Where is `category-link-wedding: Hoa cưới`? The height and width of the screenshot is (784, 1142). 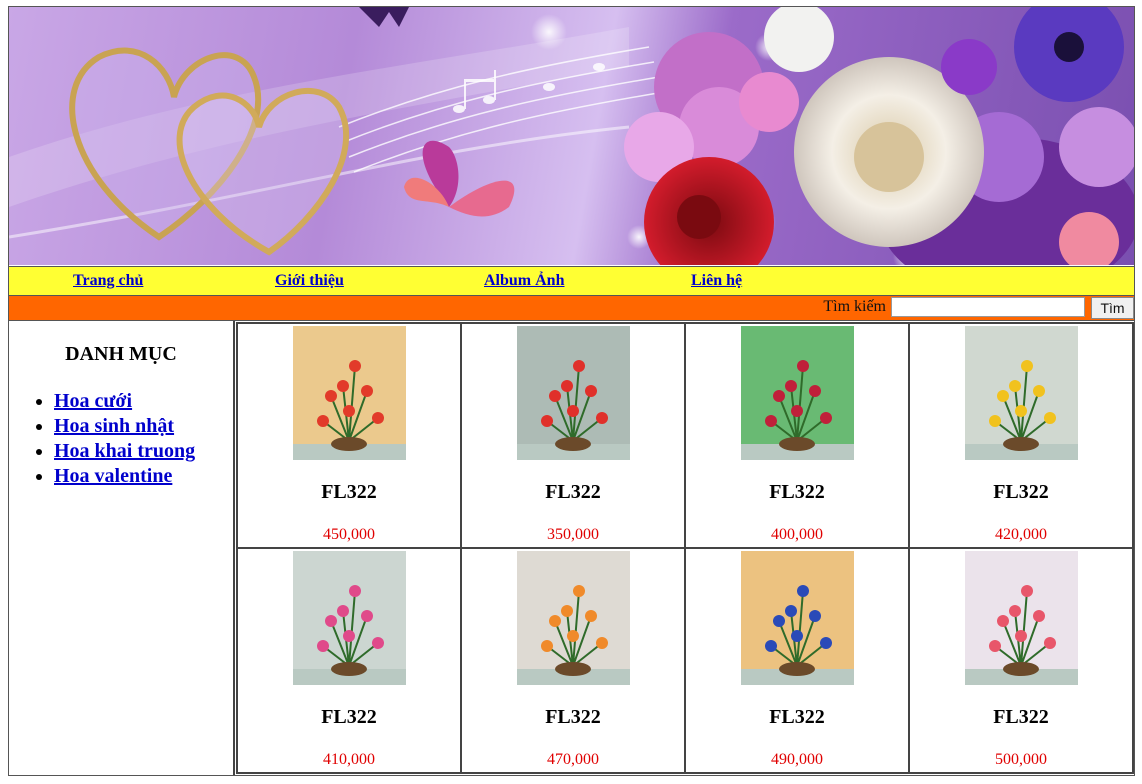
category-link-wedding: Hoa cưới is located at coordinates (93, 401).